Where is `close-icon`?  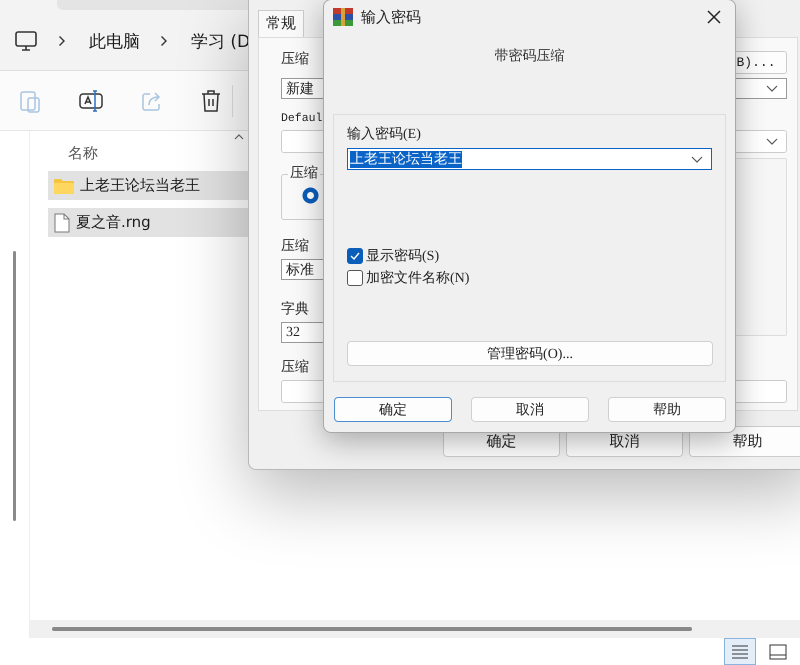
close-icon is located at coordinates (714, 17).